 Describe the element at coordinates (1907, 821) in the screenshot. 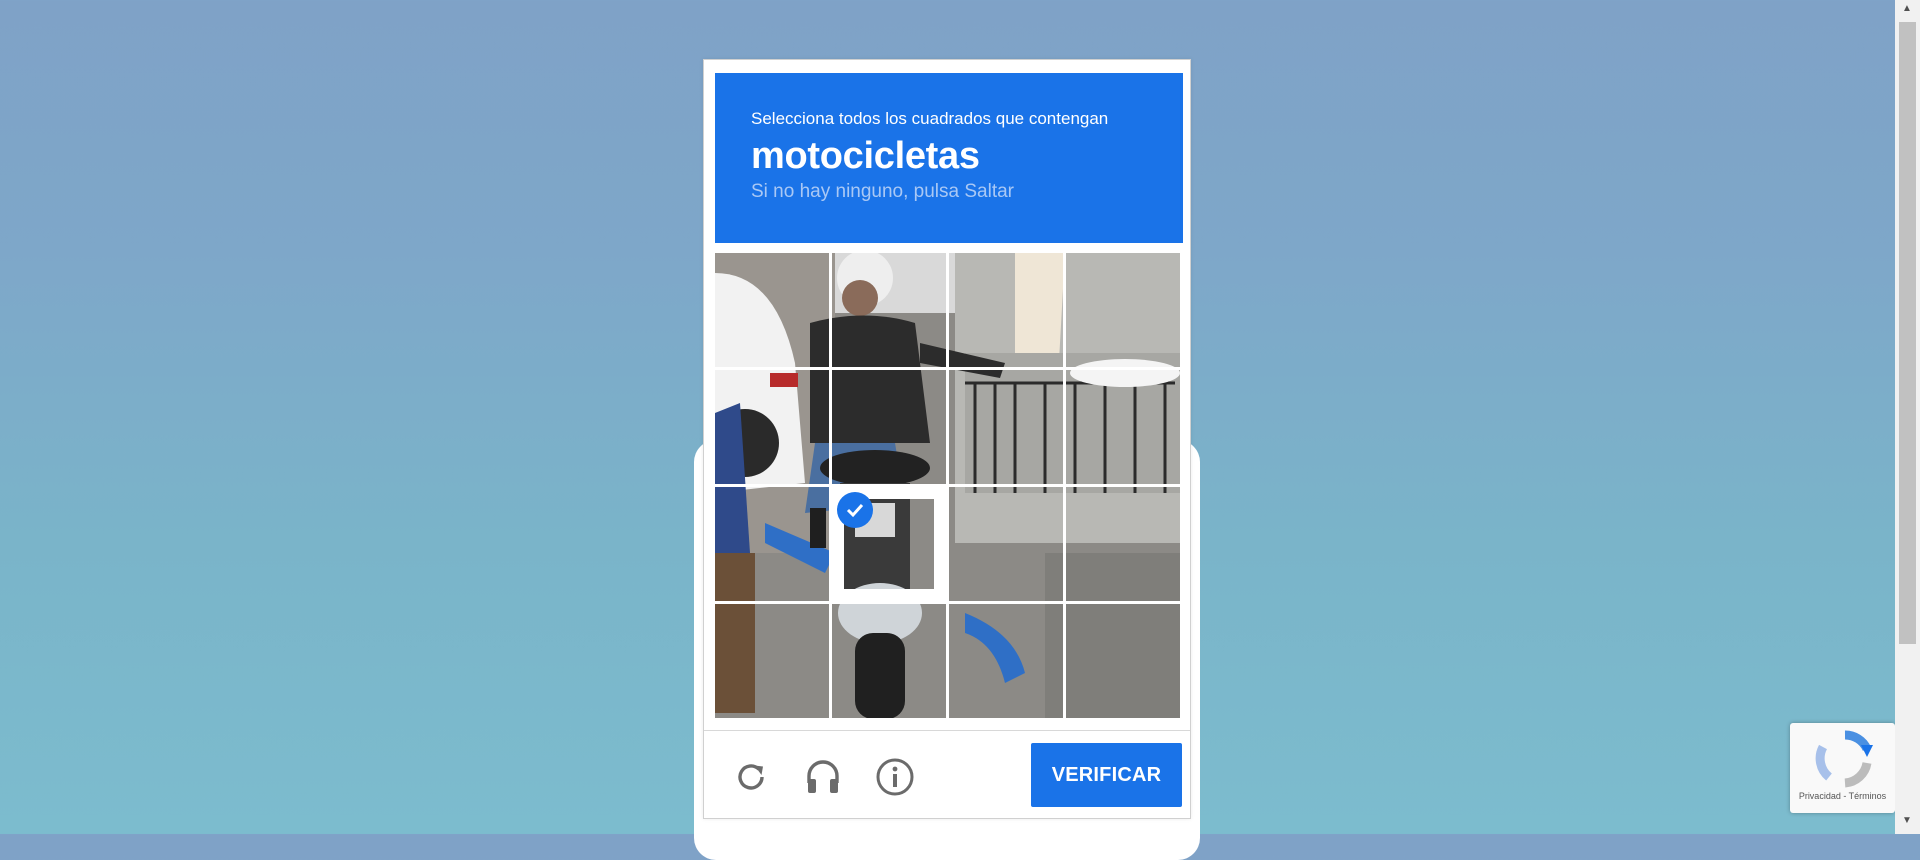

I see `scroll-down-icon: ▼` at that location.